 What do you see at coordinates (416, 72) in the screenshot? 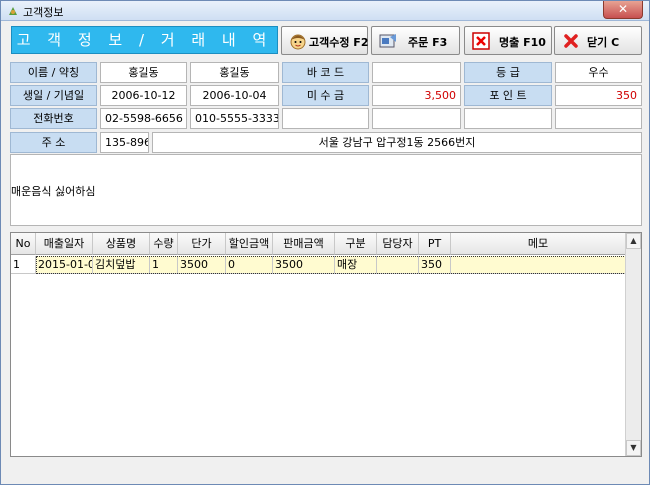
I see `barcode-field` at bounding box center [416, 72].